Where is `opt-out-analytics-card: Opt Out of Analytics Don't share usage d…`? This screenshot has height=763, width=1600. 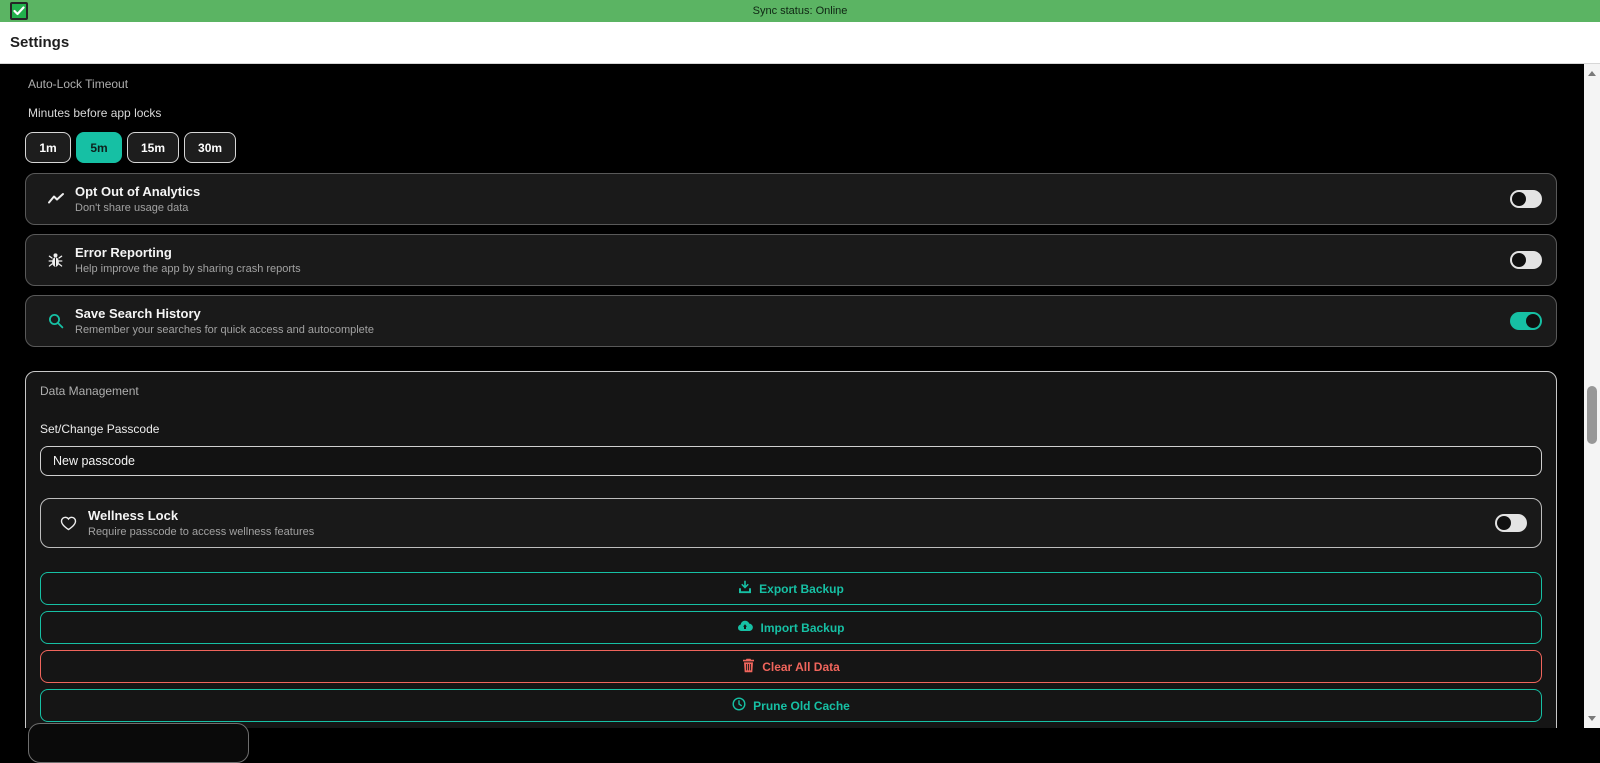 opt-out-analytics-card: Opt Out of Analytics Don't share usage d… is located at coordinates (791, 199).